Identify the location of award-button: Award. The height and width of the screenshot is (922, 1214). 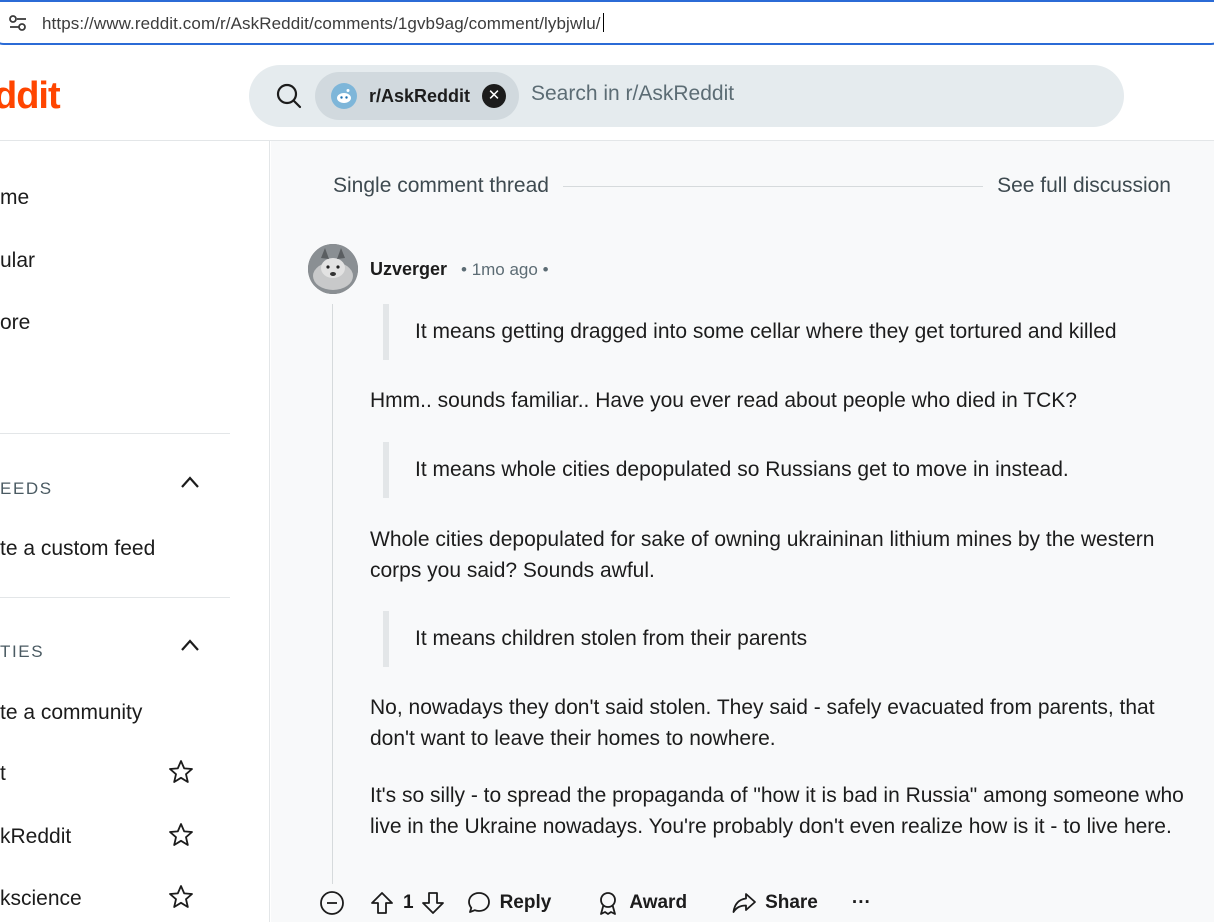
(641, 903).